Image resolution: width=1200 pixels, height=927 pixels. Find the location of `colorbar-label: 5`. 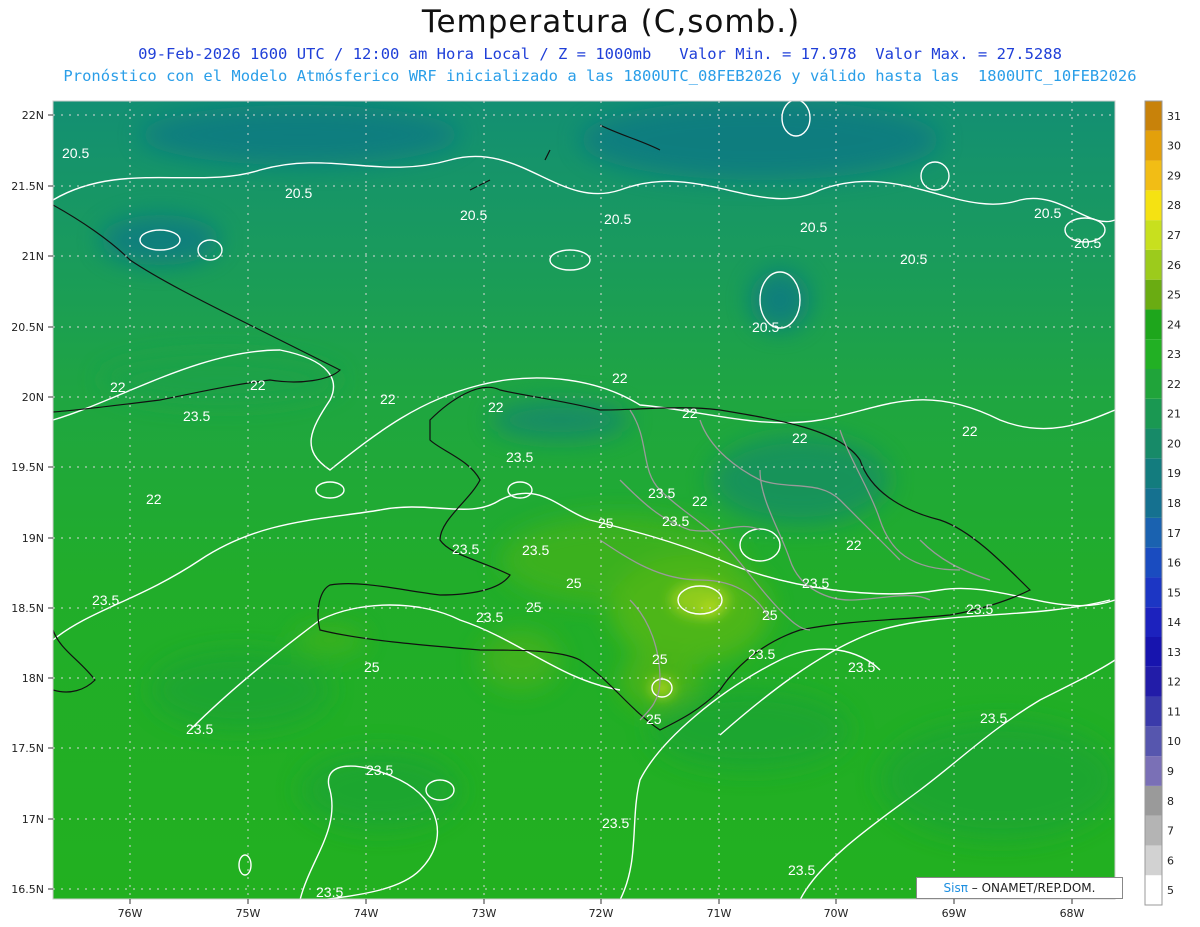

colorbar-label: 5 is located at coordinates (1170, 890).